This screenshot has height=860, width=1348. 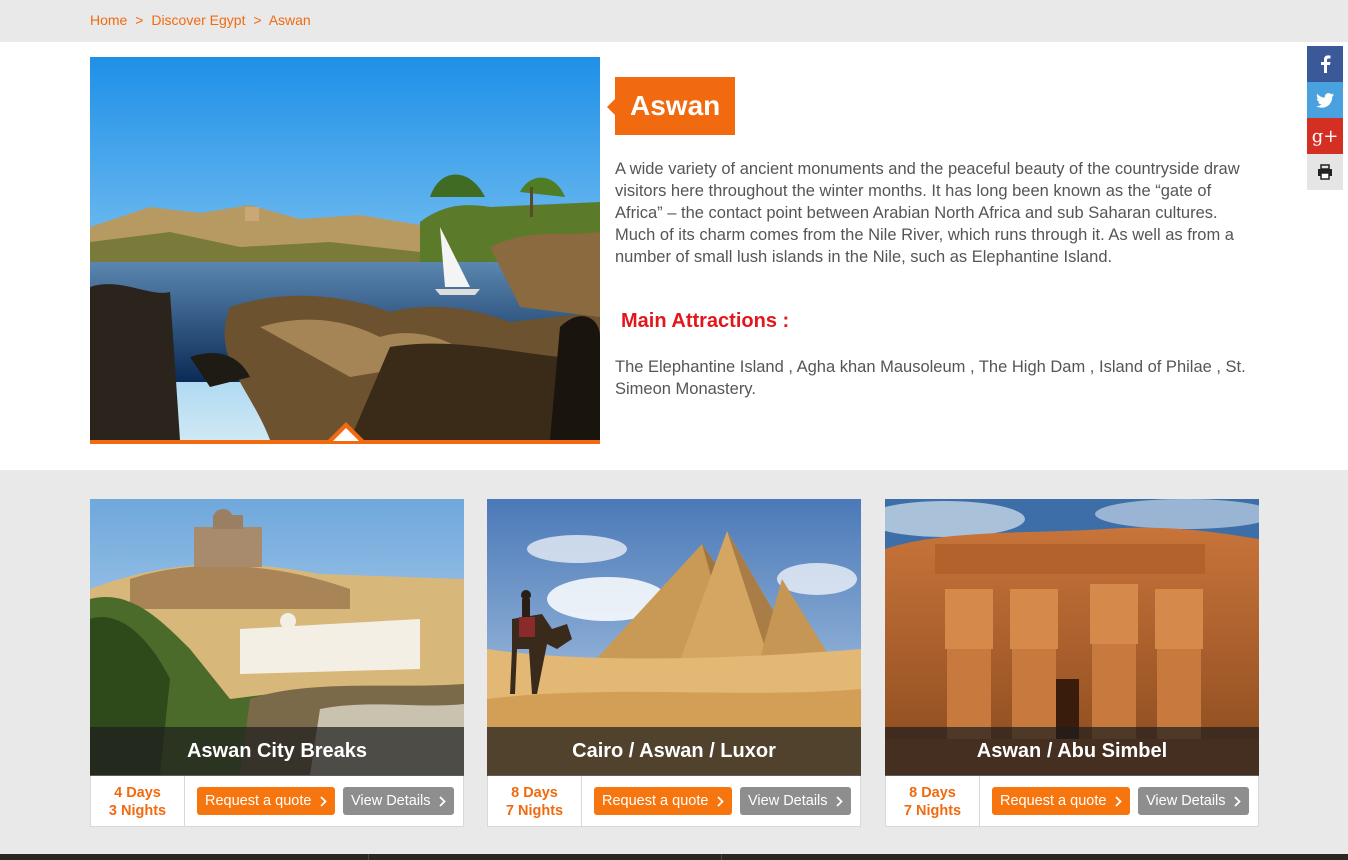 What do you see at coordinates (675, 105) in the screenshot?
I see `page-title: Aswan` at bounding box center [675, 105].